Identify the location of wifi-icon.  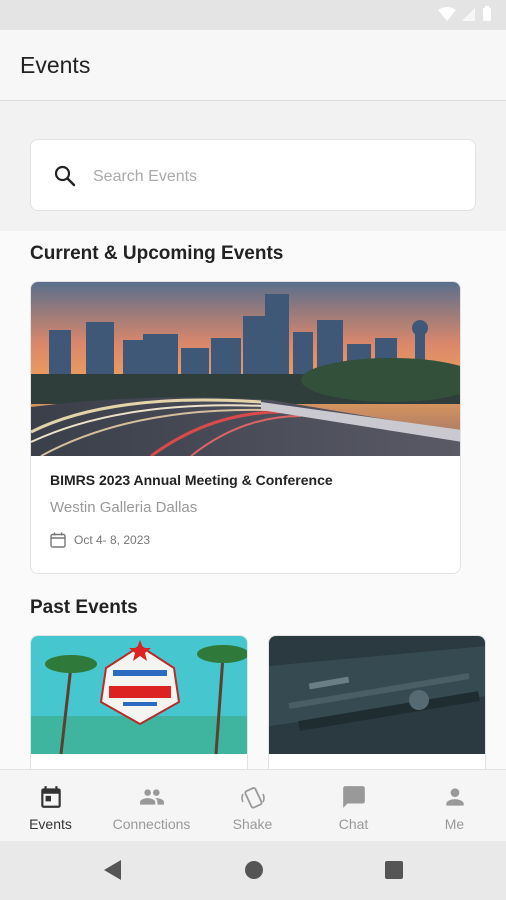
(447, 14).